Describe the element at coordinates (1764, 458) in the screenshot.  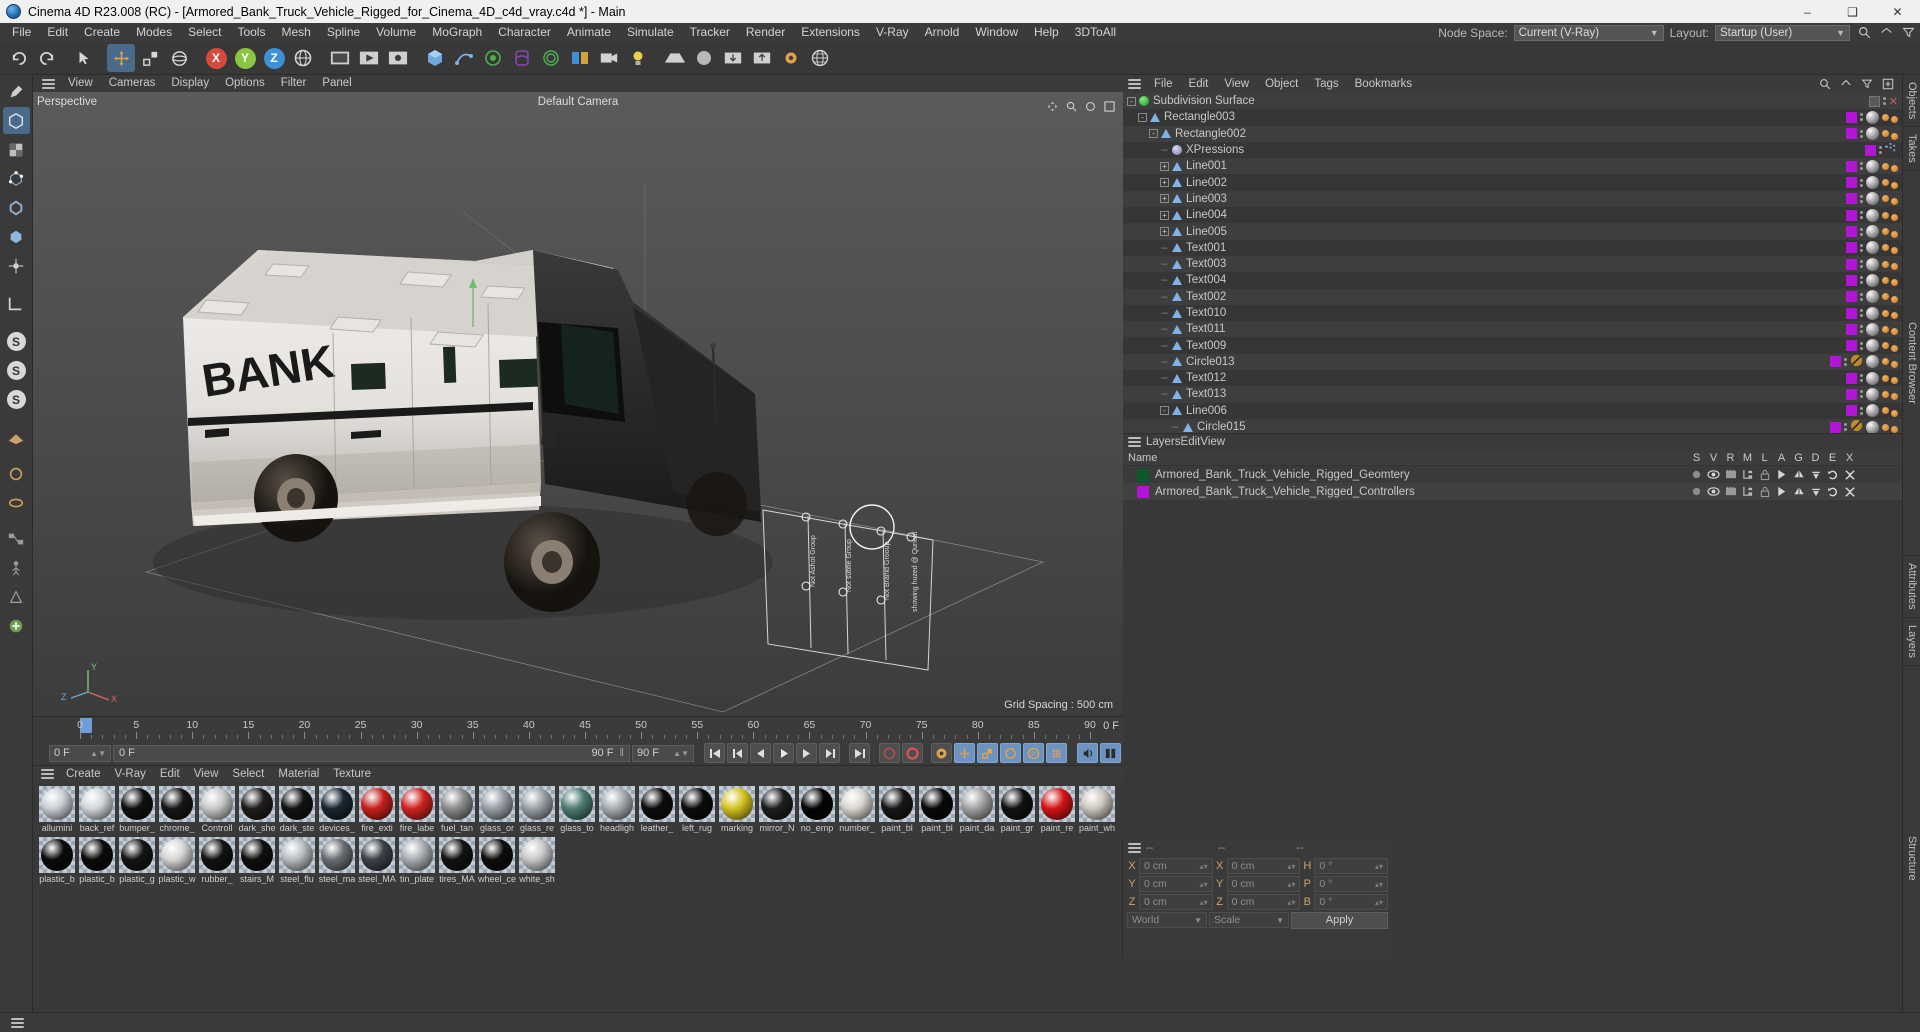
I see `layer-column-l: L` at that location.